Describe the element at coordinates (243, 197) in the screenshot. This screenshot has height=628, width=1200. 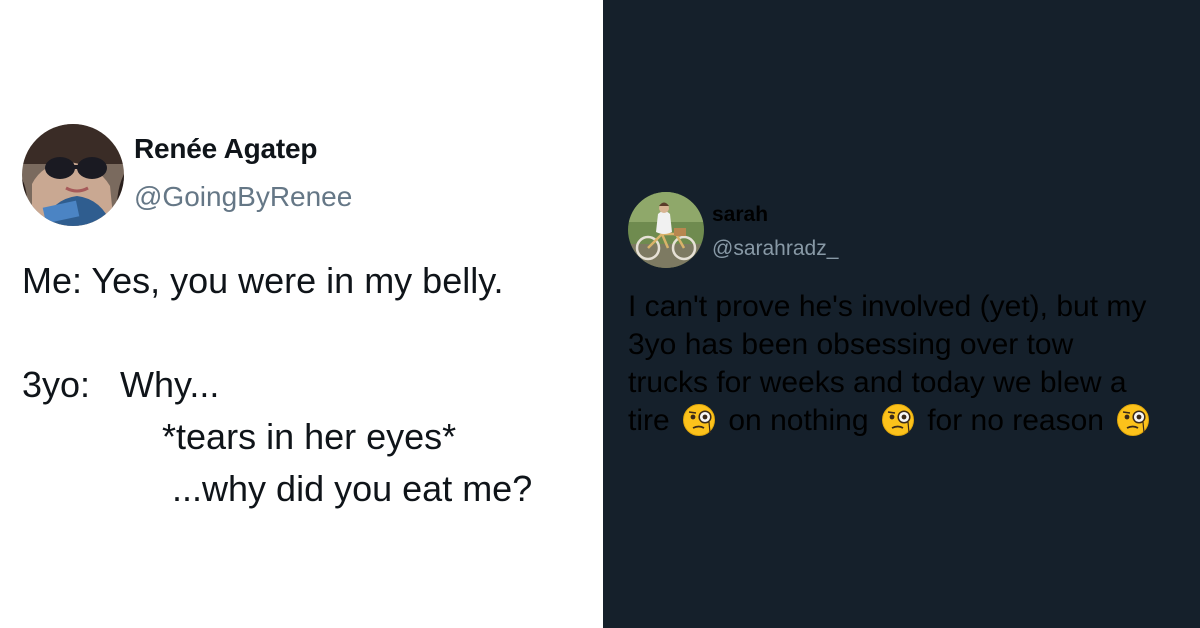
I see `author-handle: @GoingByRenee` at that location.